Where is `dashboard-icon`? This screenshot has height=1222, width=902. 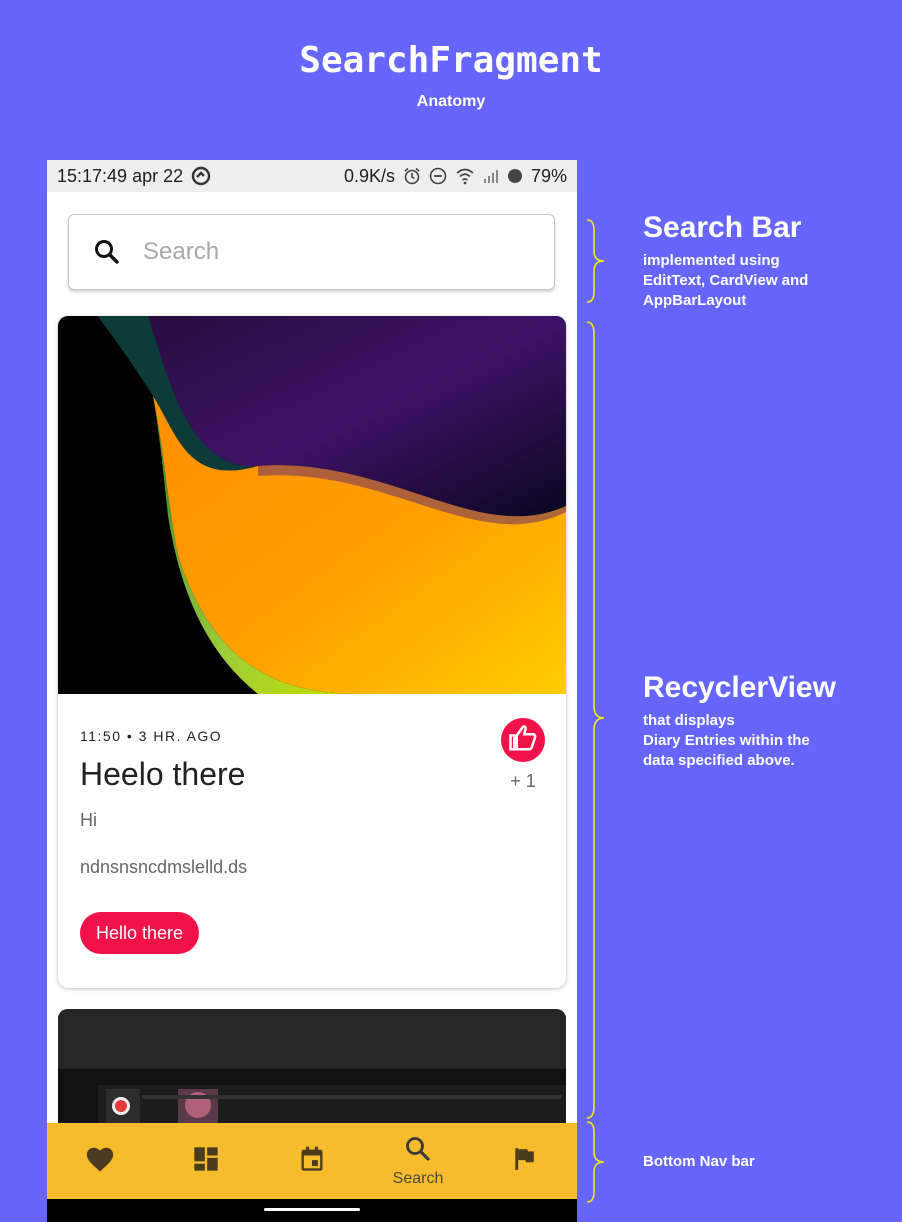 dashboard-icon is located at coordinates (206, 1161).